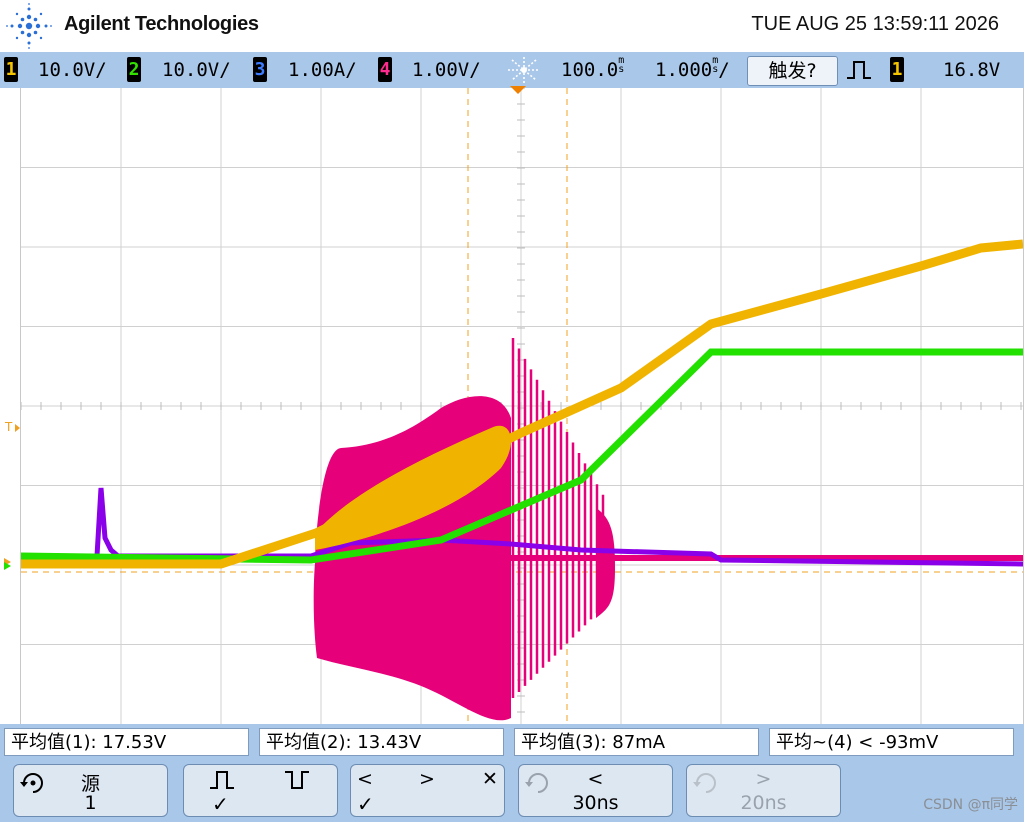  What do you see at coordinates (512, 792) in the screenshot?
I see `softkey-bar: 源 1 ✓ < > ✕ ✓ < 30ns > 20ns` at bounding box center [512, 792].